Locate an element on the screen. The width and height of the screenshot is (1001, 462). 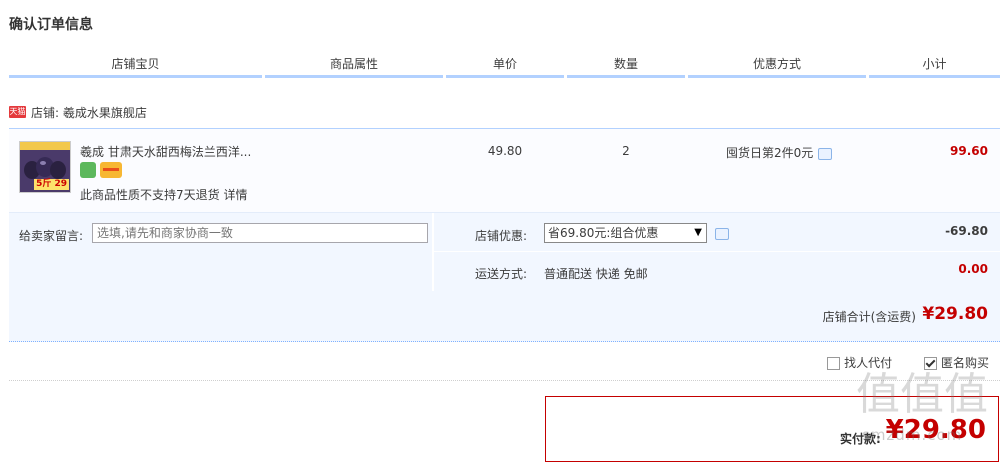
unit-price: 49.80 is located at coordinates (505, 151).